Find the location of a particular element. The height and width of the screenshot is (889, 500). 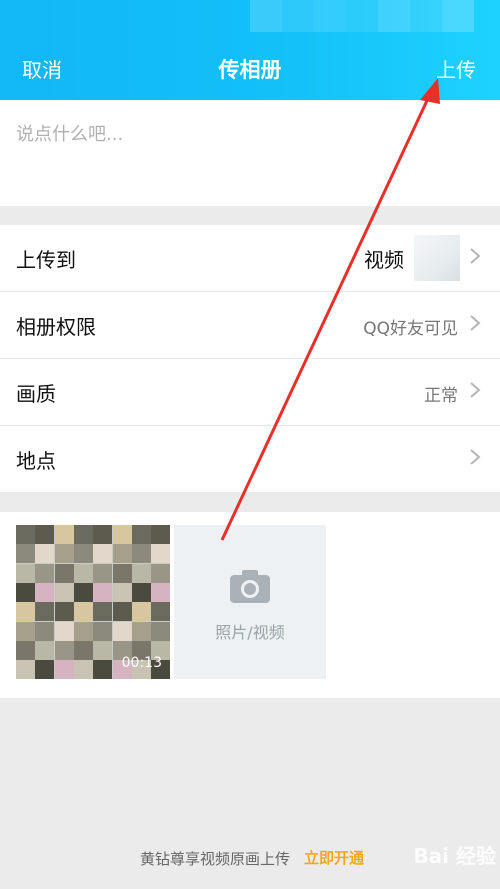

quality-value: 正常 is located at coordinates (441, 396).